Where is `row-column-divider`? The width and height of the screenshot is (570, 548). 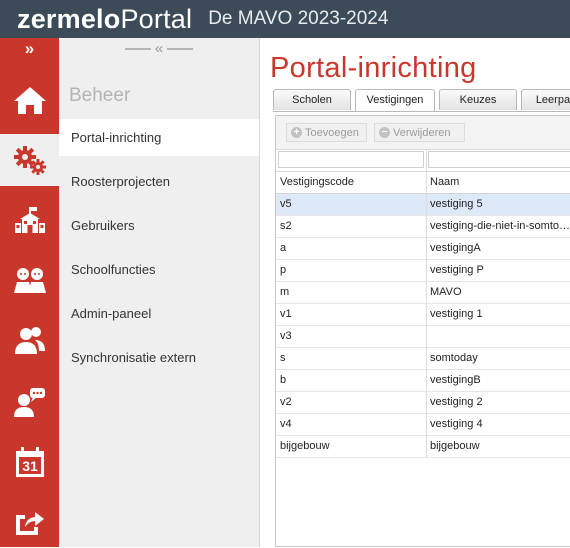 row-column-divider is located at coordinates (426, 326).